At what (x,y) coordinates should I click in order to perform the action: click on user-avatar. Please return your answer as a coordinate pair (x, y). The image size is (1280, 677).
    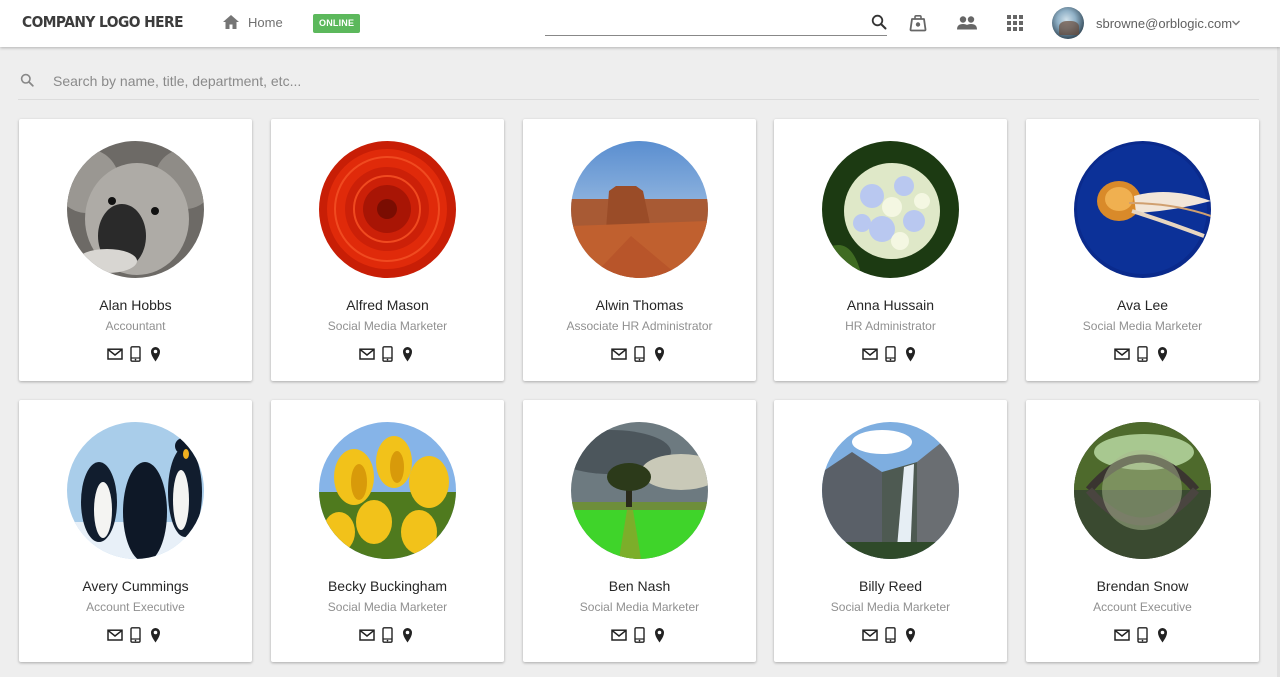
    Looking at the image, I should click on (1068, 23).